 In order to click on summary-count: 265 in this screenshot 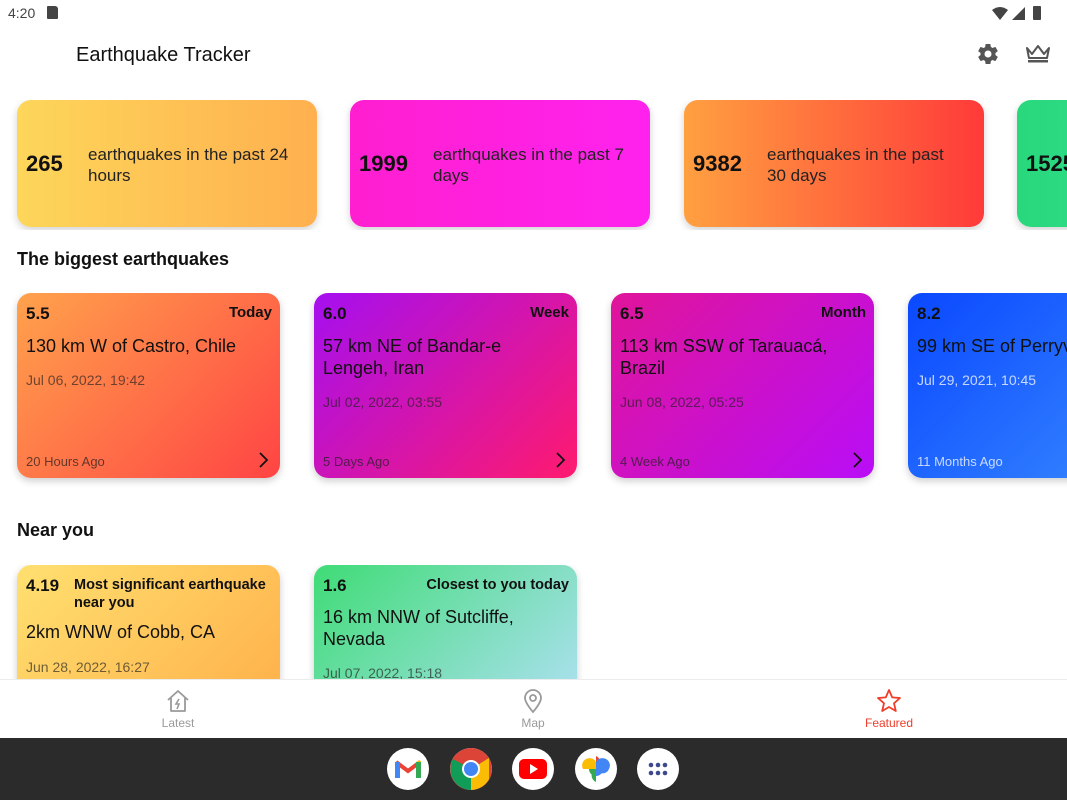, I will do `click(44, 163)`.